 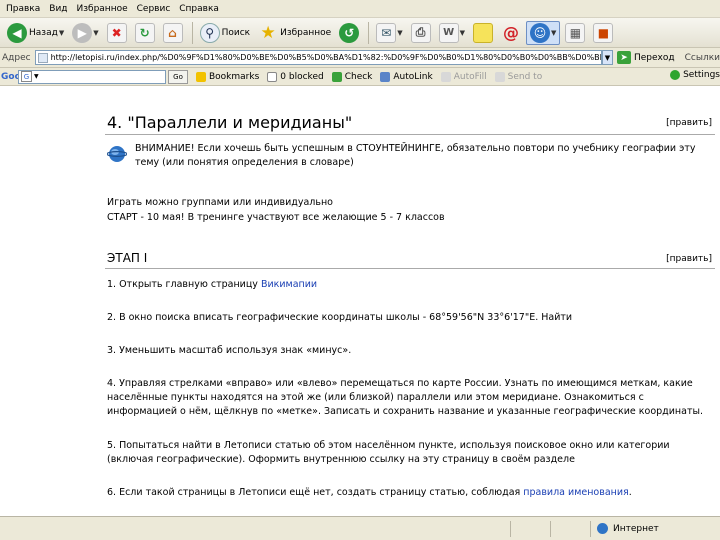 I want to click on google-search-input: G ▼, so click(x=92, y=76).